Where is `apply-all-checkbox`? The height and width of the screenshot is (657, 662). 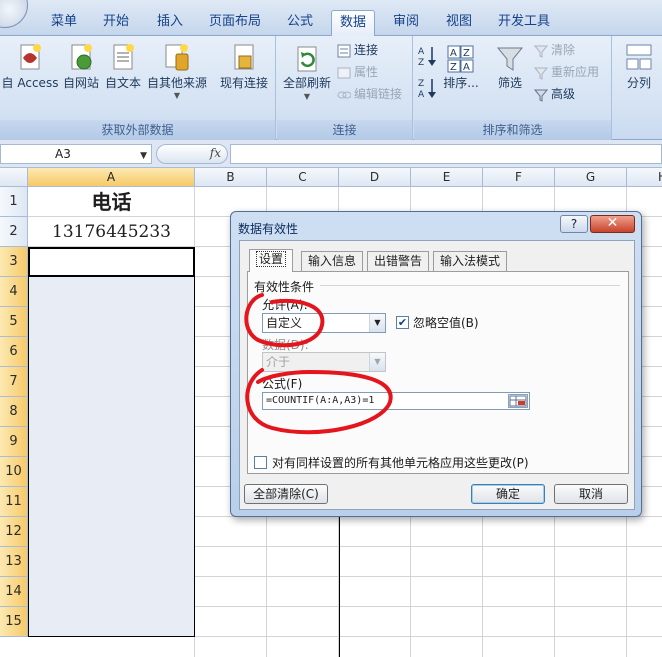
apply-all-checkbox is located at coordinates (260, 462).